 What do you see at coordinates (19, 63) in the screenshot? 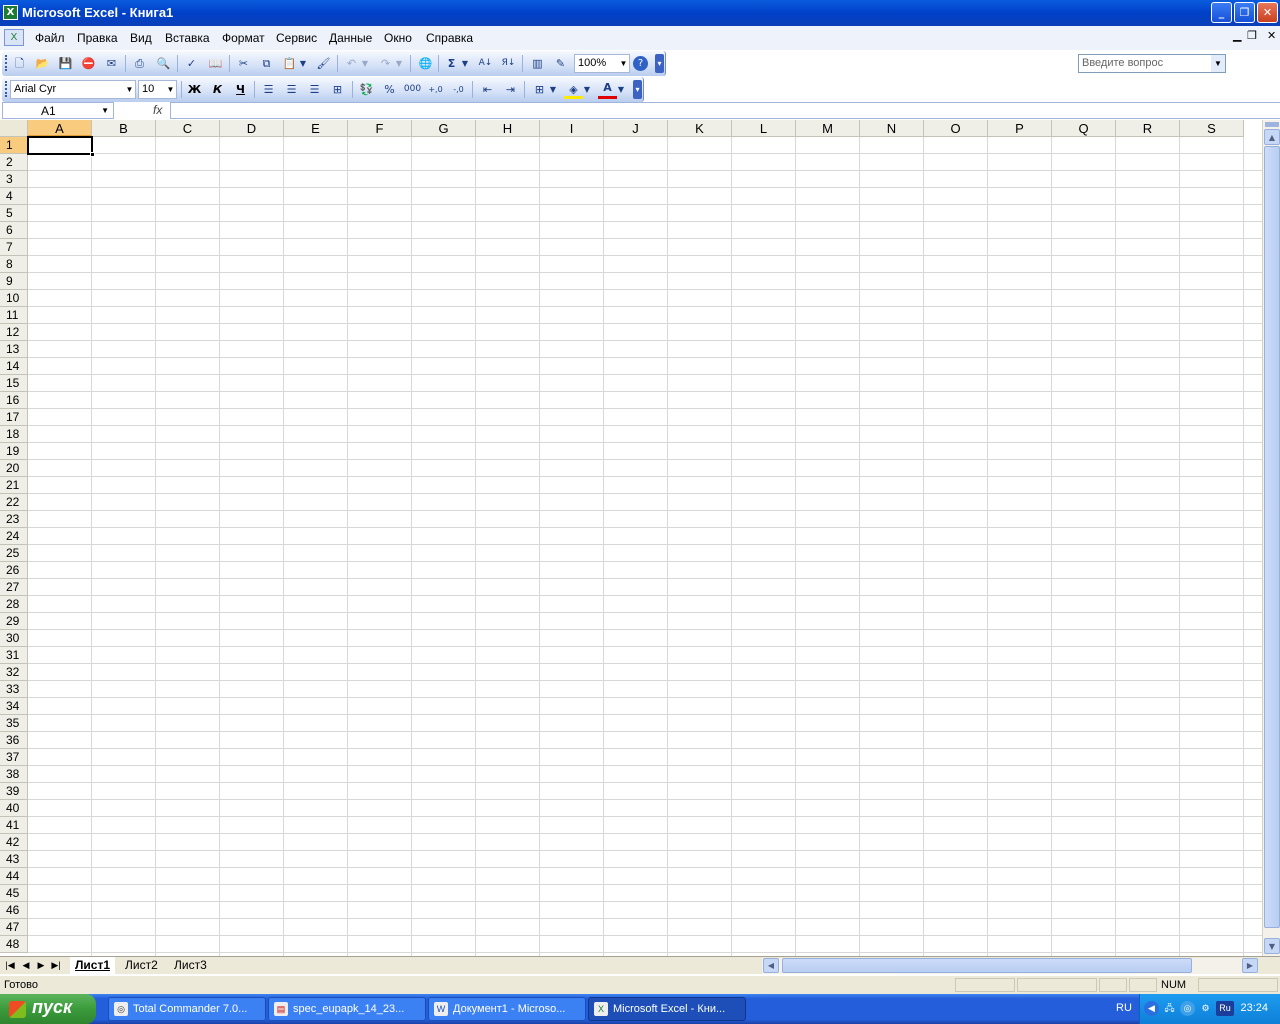
I see `new-icon: 🗋` at bounding box center [19, 63].